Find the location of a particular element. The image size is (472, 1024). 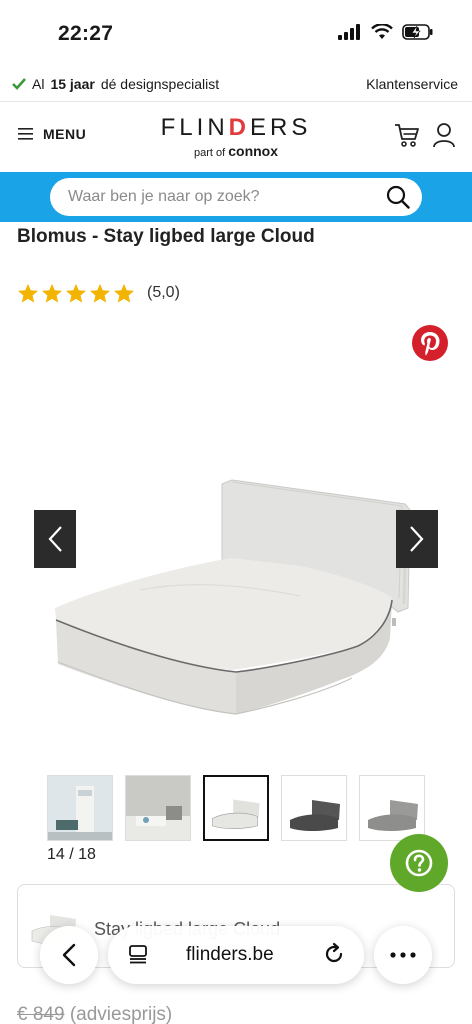

thumbnail-strip is located at coordinates (236, 808).